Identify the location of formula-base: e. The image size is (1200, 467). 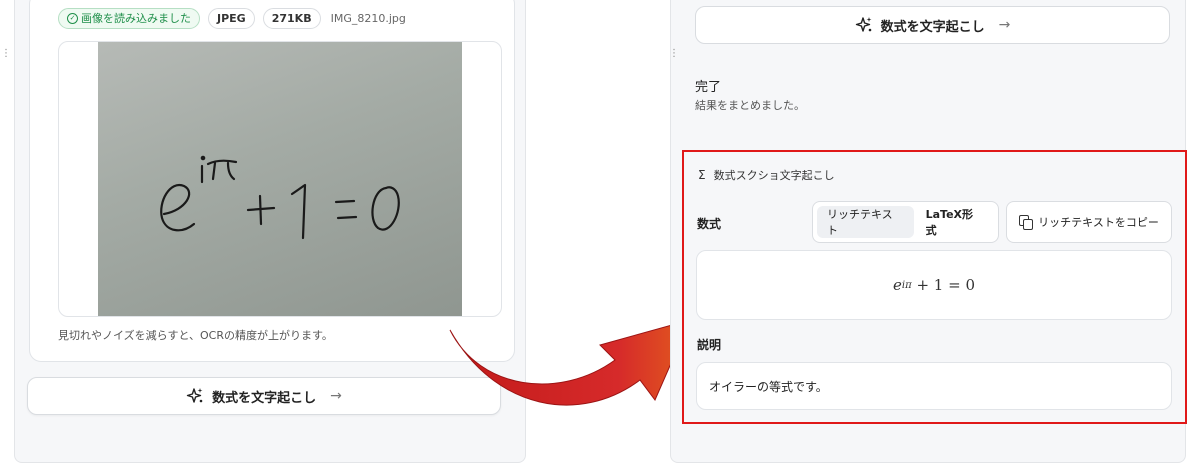
(897, 285).